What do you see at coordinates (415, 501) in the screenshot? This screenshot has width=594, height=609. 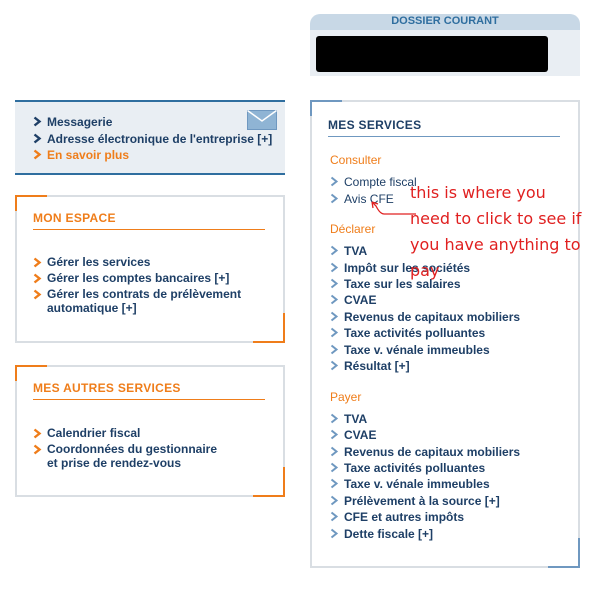 I see `payer-prelevement-source-link: Prélèvement à la source [+]` at bounding box center [415, 501].